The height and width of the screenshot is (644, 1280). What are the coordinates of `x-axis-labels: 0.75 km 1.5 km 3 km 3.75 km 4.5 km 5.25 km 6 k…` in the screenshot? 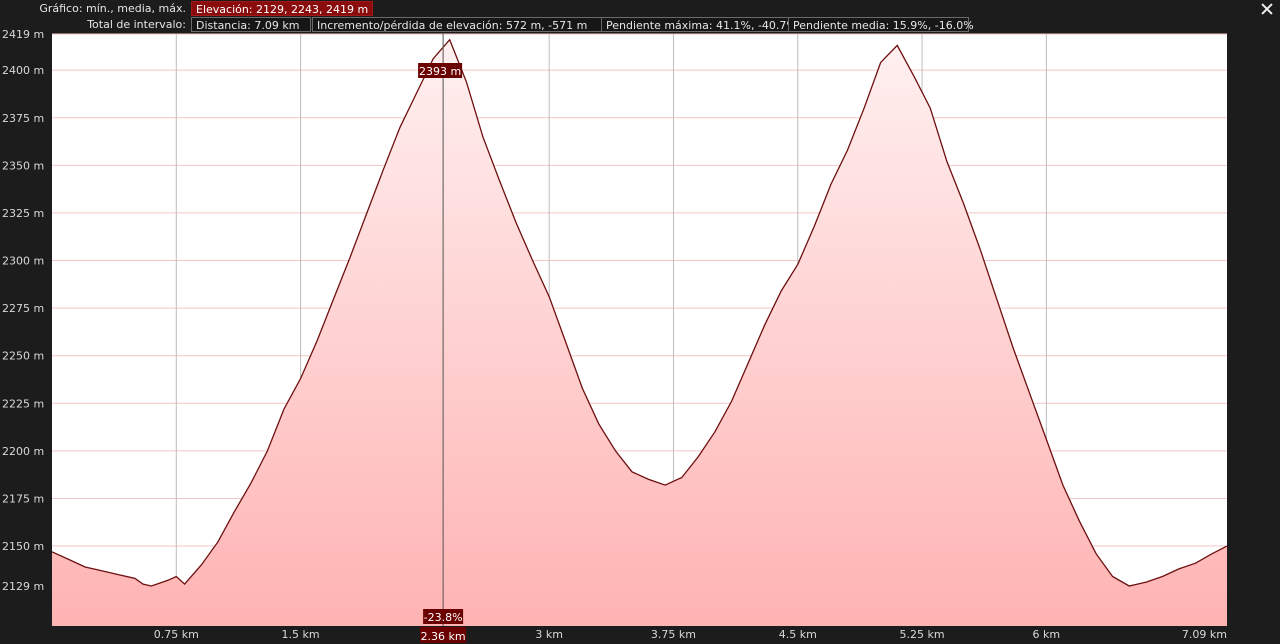 It's located at (690, 634).